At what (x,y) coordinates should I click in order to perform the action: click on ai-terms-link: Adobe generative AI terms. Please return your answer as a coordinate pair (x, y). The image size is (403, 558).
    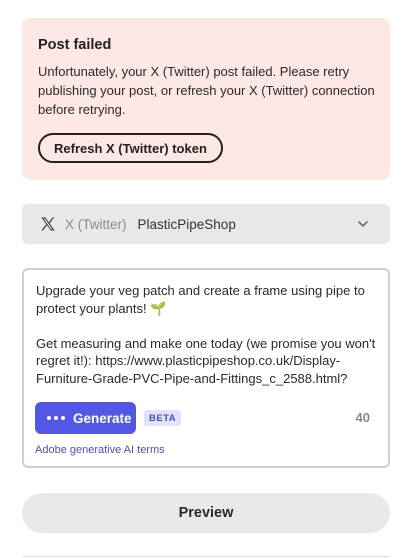
    Looking at the image, I should click on (100, 450).